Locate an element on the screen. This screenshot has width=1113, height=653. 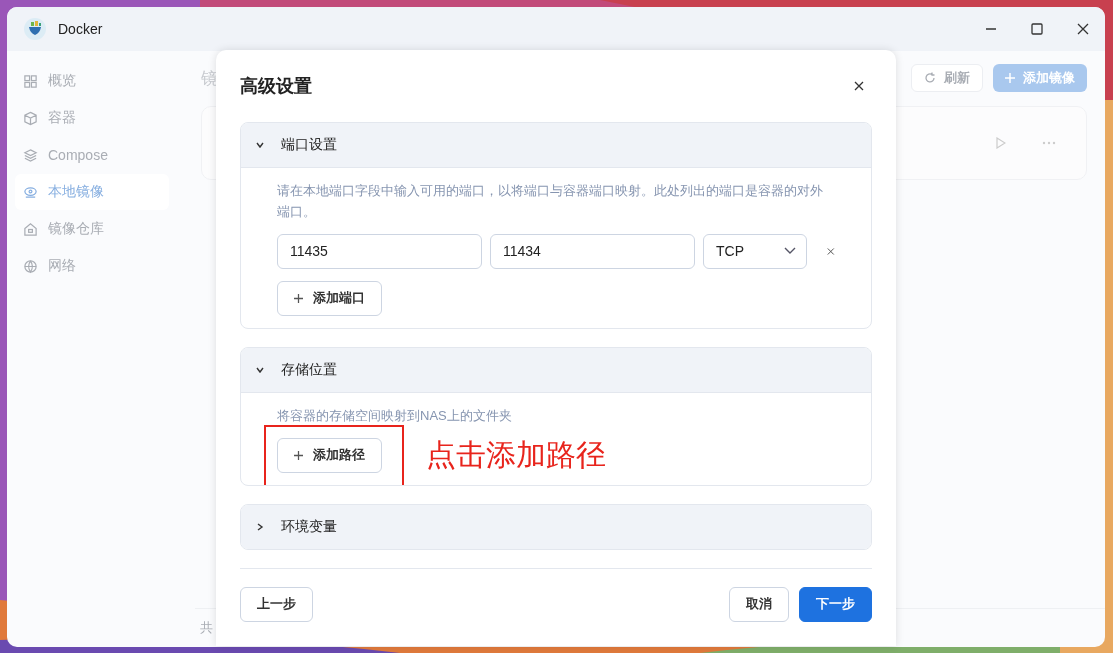
chevron-right-icon is located at coordinates (260, 526).